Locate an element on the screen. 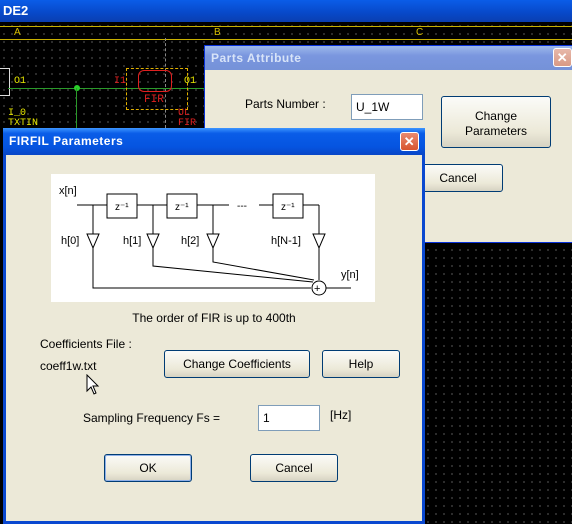  ruler-label-a: A is located at coordinates (17, 32).